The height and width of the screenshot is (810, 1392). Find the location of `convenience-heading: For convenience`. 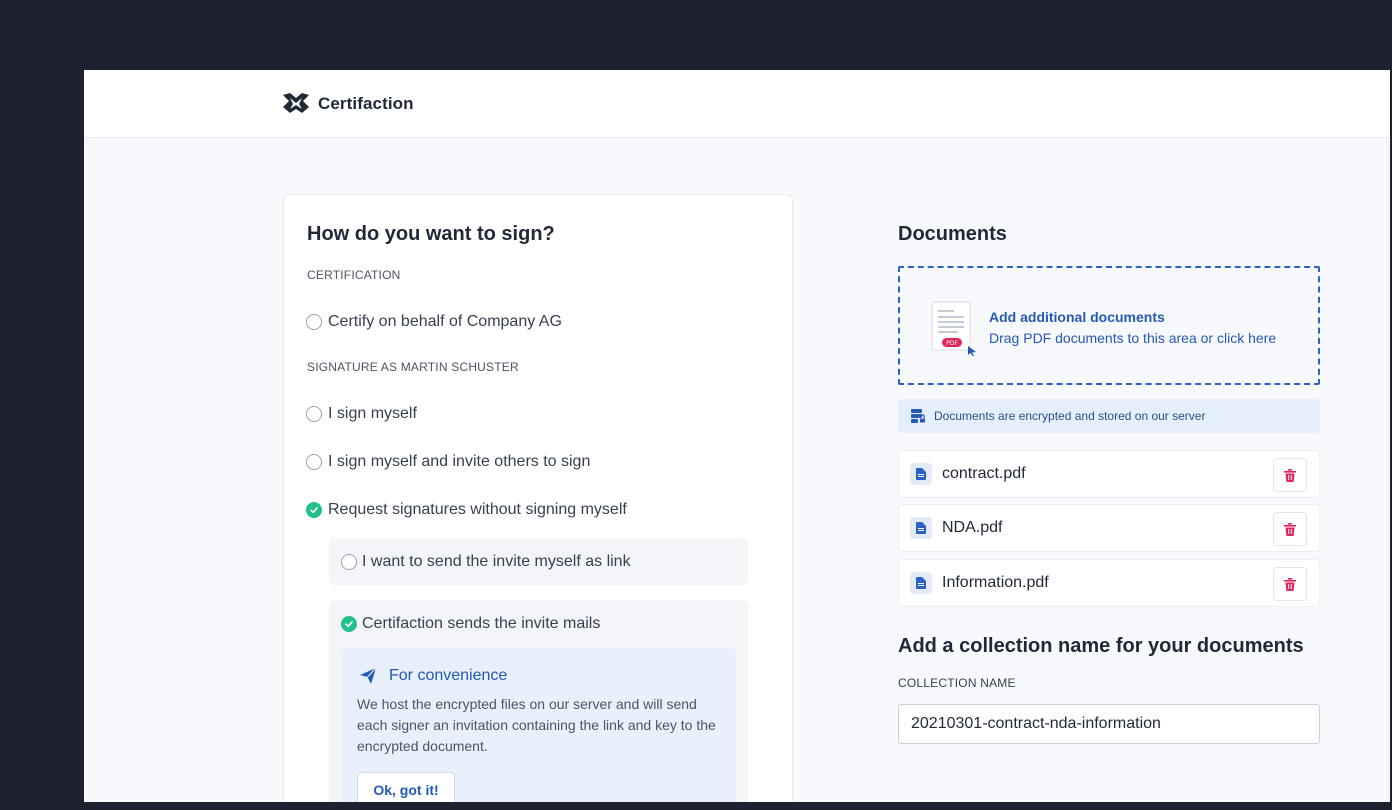

convenience-heading: For convenience is located at coordinates (433, 676).